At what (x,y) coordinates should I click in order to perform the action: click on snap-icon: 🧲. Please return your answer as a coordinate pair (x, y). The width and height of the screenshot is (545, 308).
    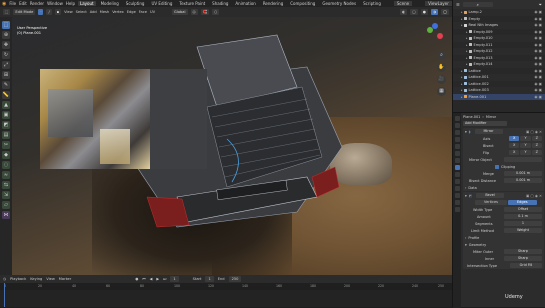
    Looking at the image, I should click on (205, 12).